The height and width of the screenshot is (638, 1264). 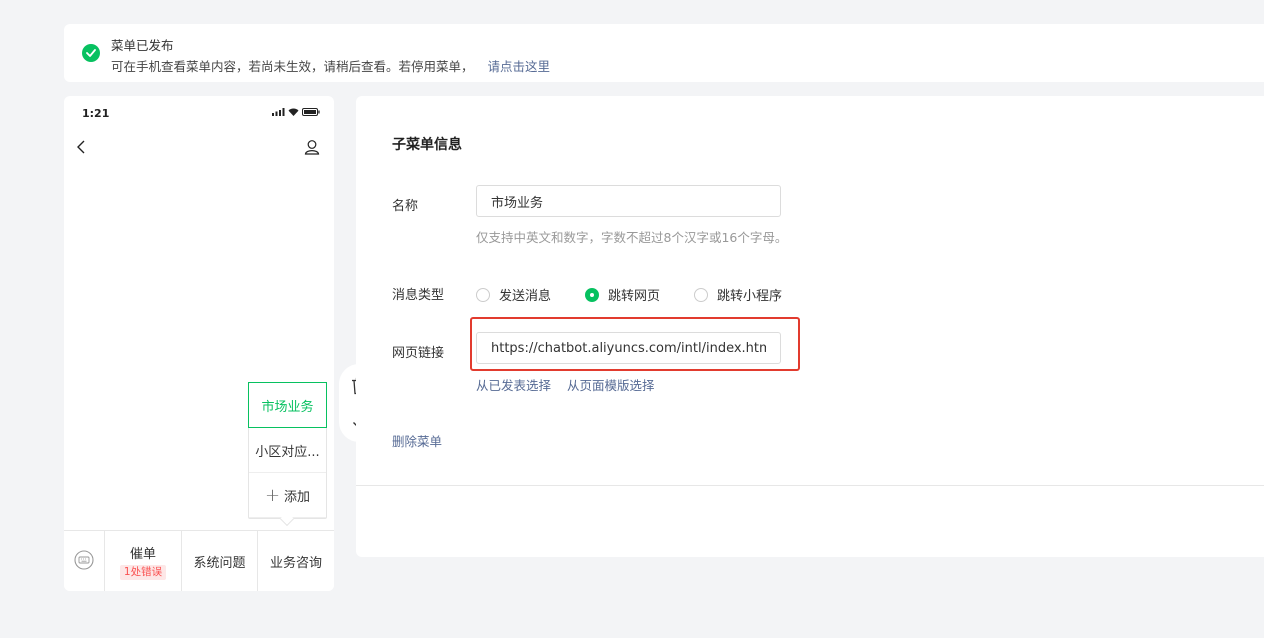 I want to click on select-template-link: 从页面模版选择, so click(x=611, y=384).